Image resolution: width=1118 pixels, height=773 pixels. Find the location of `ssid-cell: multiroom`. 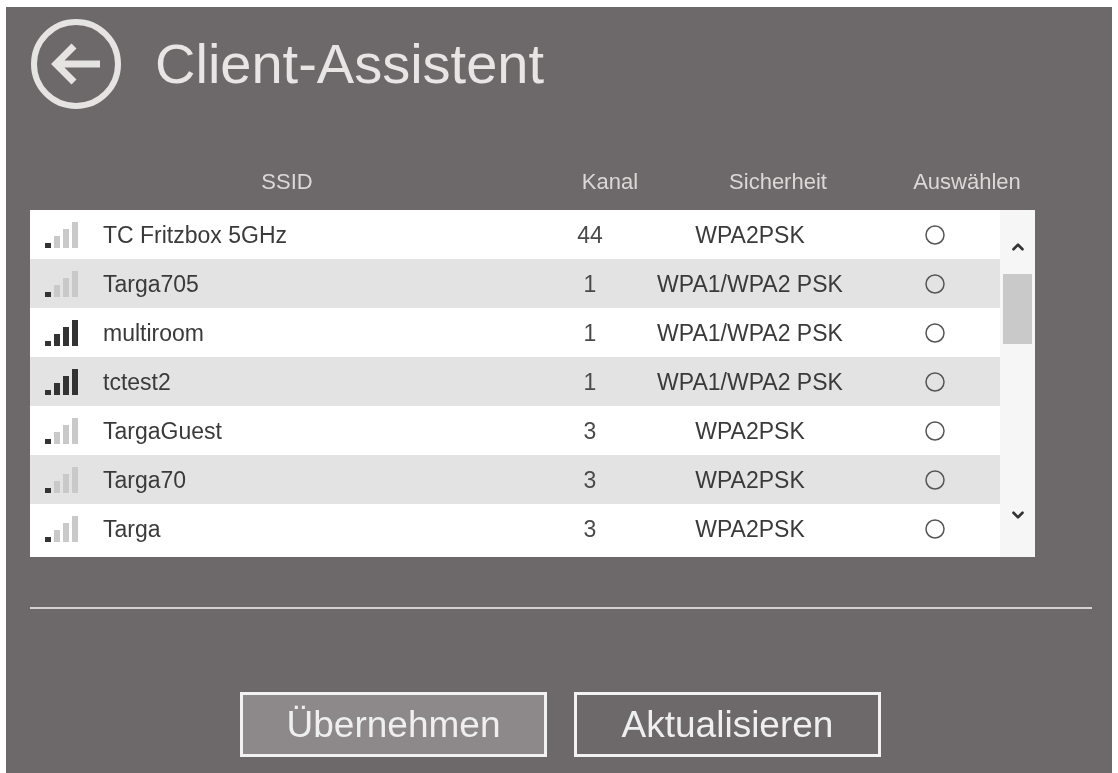

ssid-cell: multiroom is located at coordinates (153, 332).